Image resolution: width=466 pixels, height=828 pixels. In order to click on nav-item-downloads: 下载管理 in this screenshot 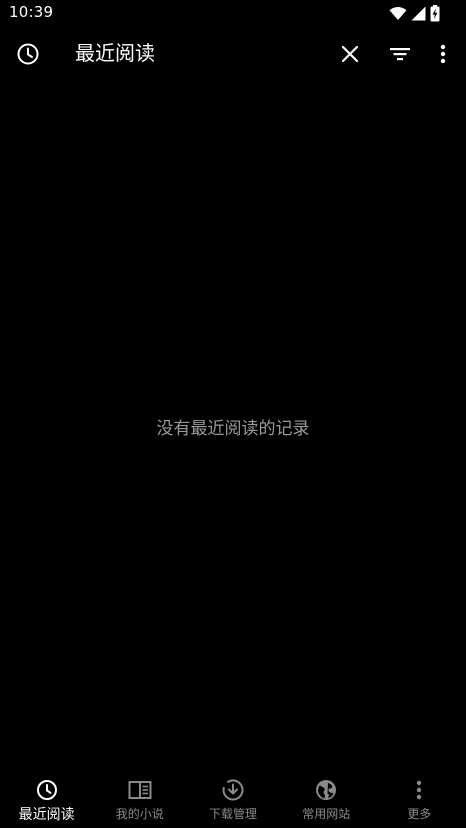, I will do `click(232, 799)`.